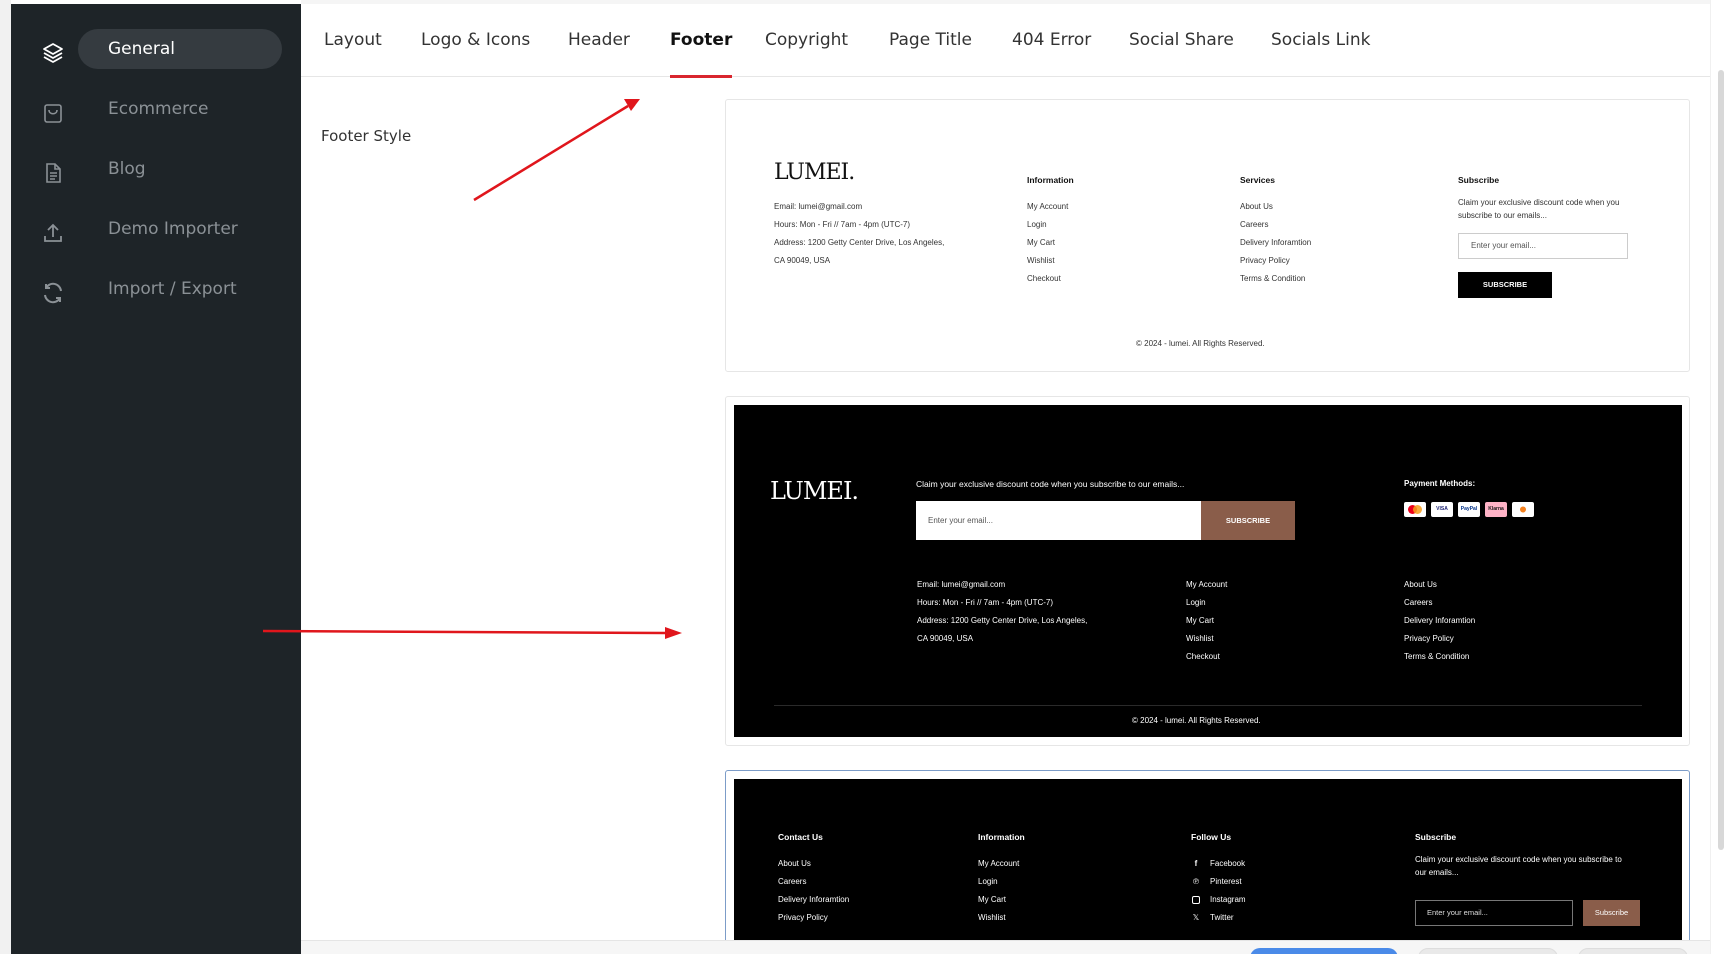 This screenshot has width=1736, height=954. I want to click on x-twitter-icon: 𝕏, so click(1196, 917).